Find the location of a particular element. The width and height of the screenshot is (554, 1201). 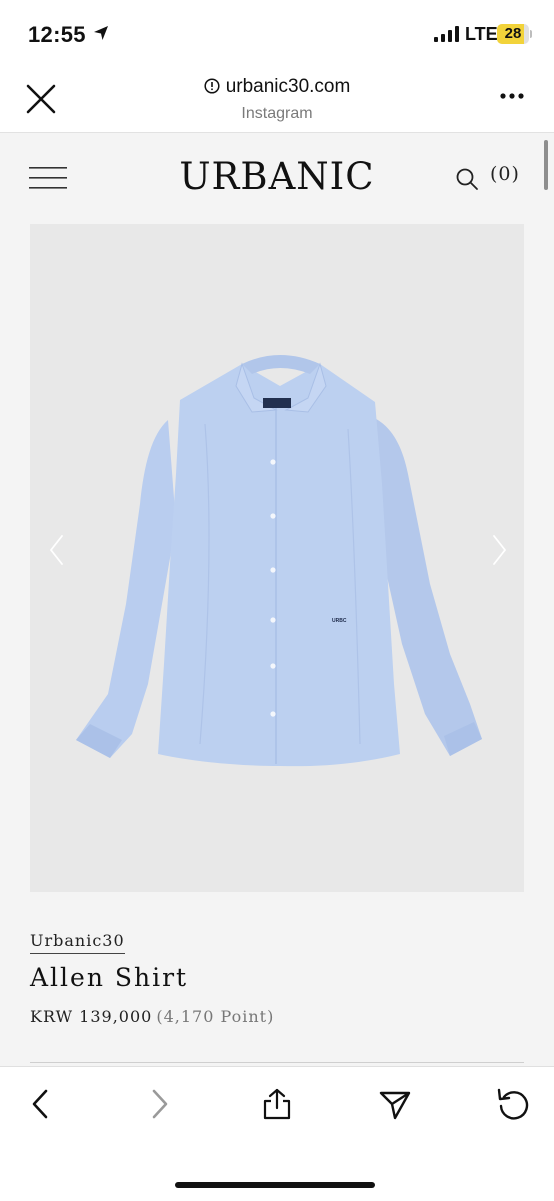

battery-level: 28 is located at coordinates (513, 33).